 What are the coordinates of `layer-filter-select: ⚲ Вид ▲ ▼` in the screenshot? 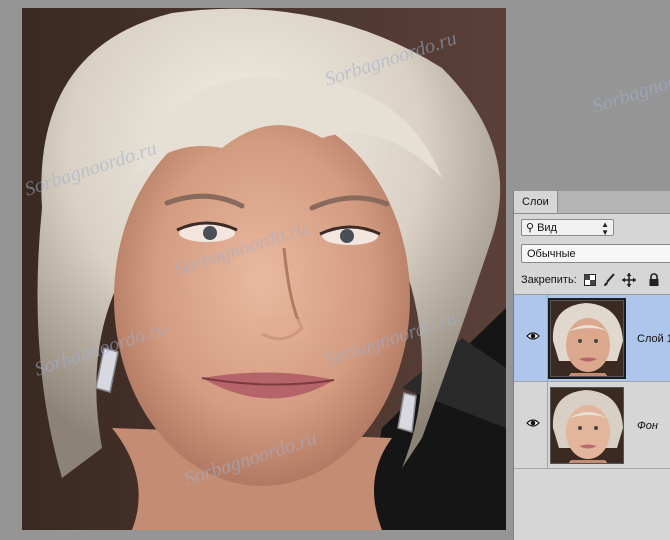 It's located at (567, 228).